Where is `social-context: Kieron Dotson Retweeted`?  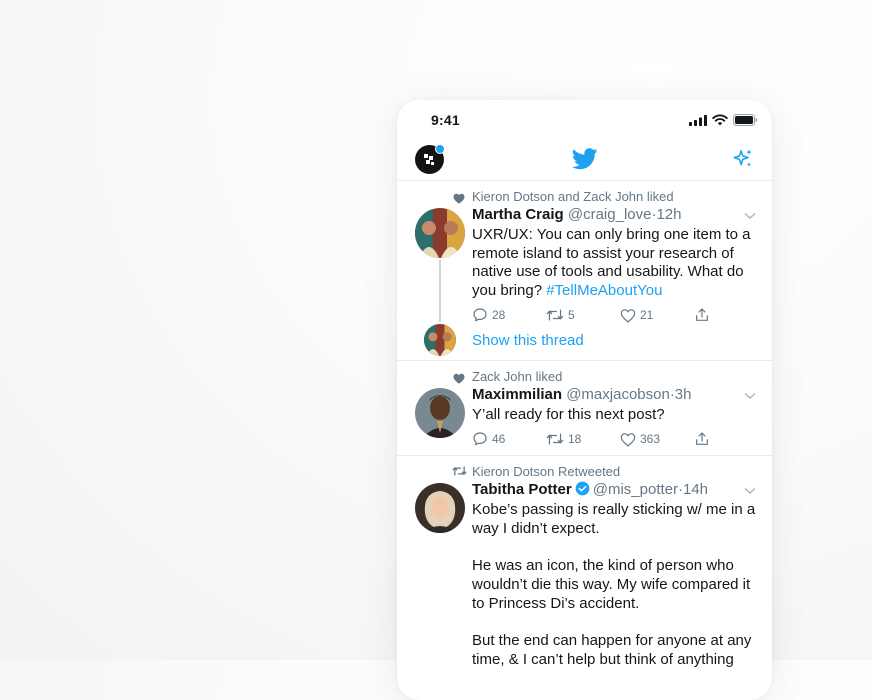
social-context: Kieron Dotson Retweeted is located at coordinates (546, 471).